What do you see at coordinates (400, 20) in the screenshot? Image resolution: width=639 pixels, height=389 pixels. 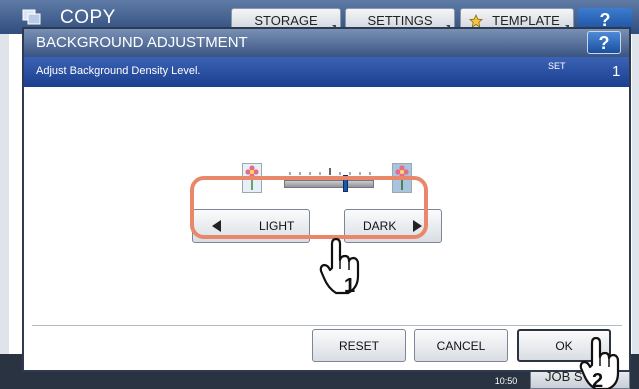 I see `tab-settings-label: SETTINGS` at bounding box center [400, 20].